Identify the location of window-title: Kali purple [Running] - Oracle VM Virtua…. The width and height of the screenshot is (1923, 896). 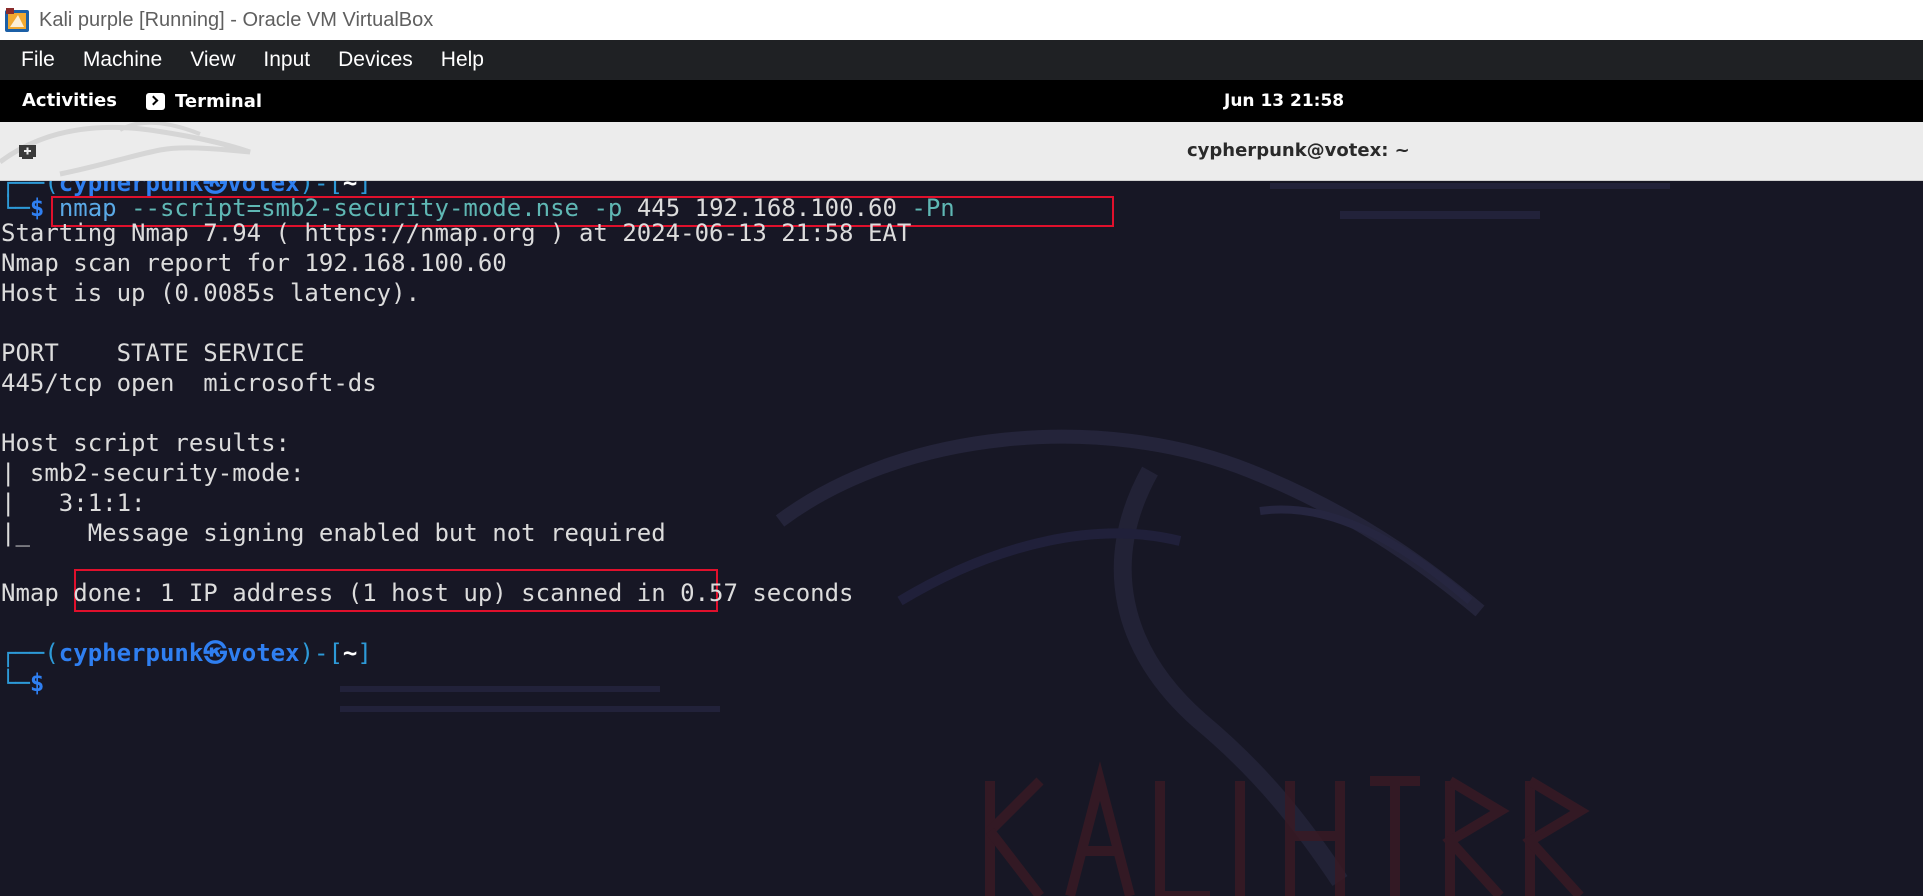
(236, 19).